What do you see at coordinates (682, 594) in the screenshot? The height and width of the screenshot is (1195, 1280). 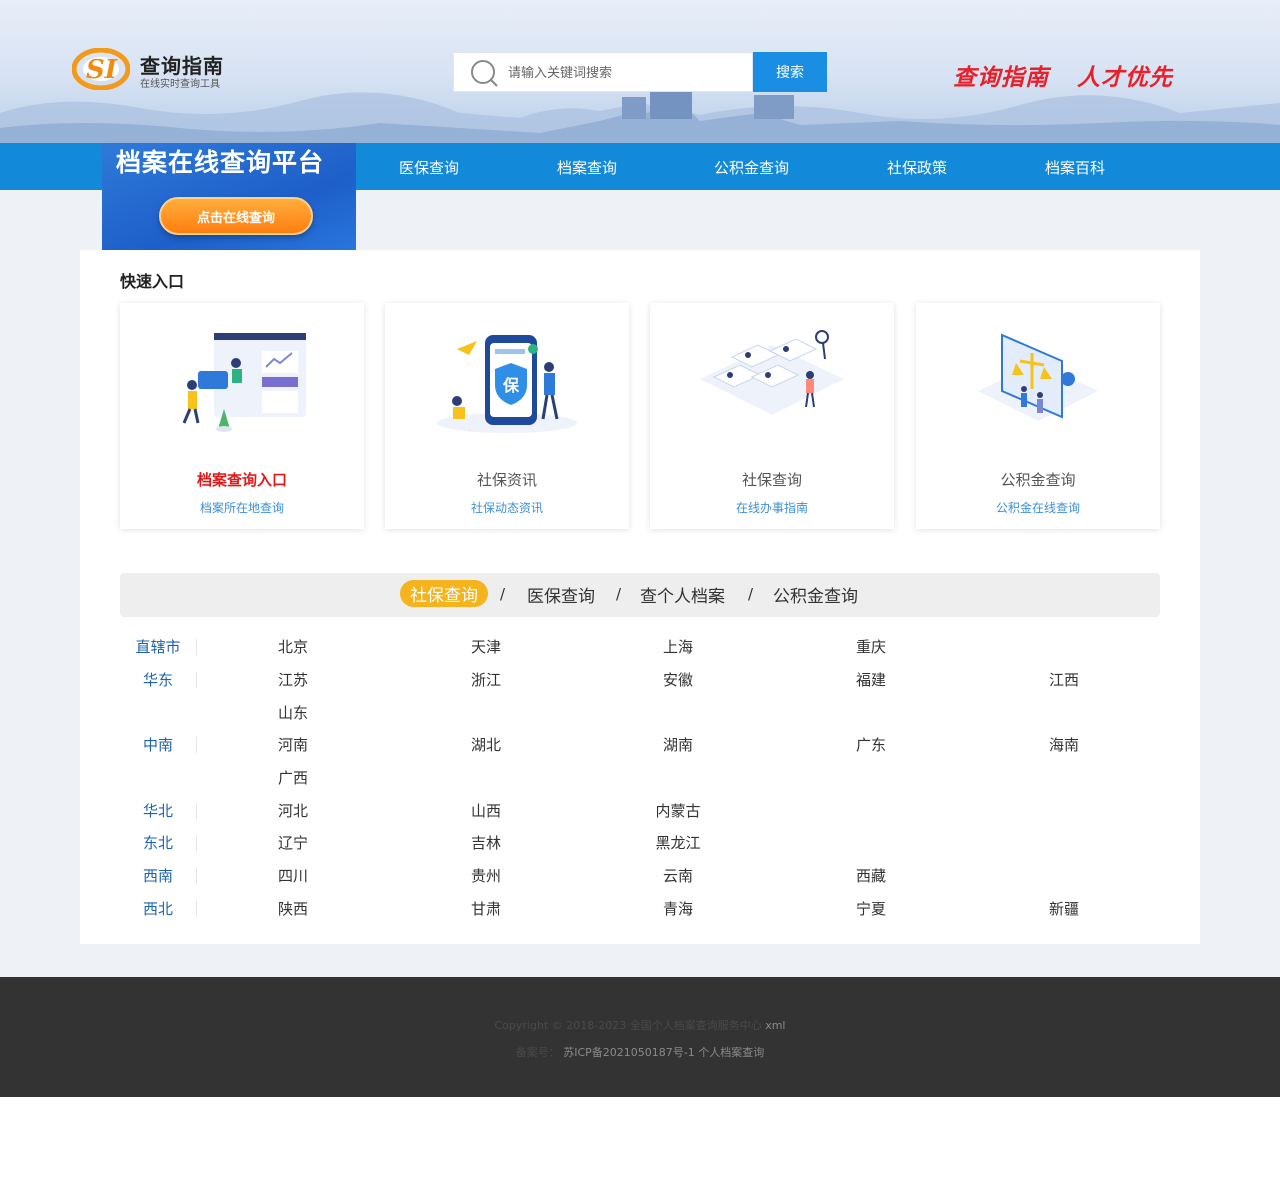 I see `tab-personal-archive: 查个人档案` at bounding box center [682, 594].